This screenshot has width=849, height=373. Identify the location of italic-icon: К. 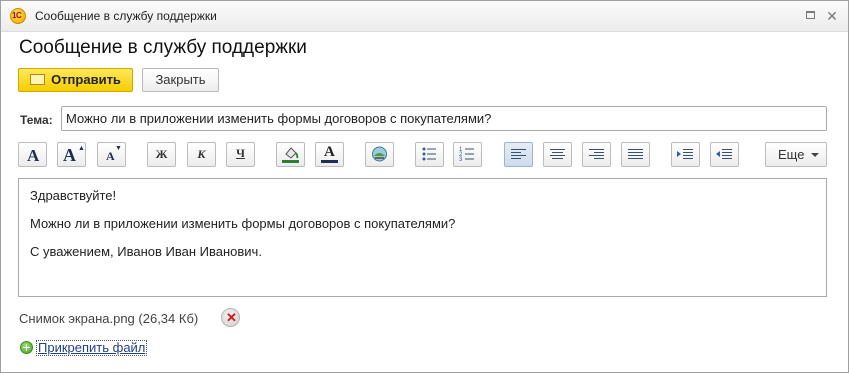
(201, 154).